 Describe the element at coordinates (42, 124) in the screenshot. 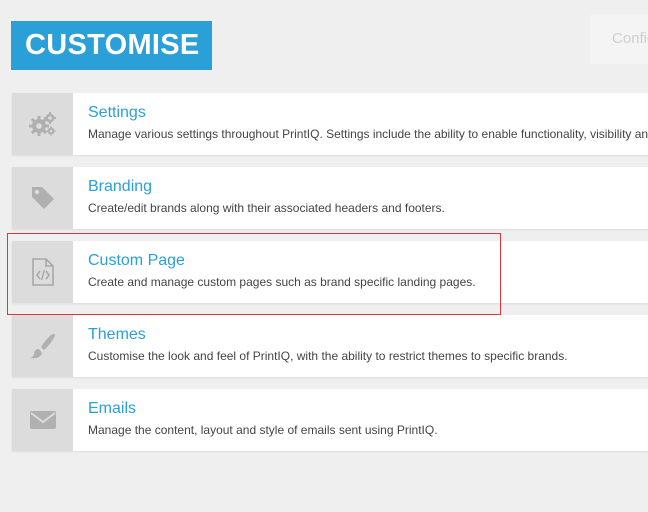

I see `gears-icon` at that location.